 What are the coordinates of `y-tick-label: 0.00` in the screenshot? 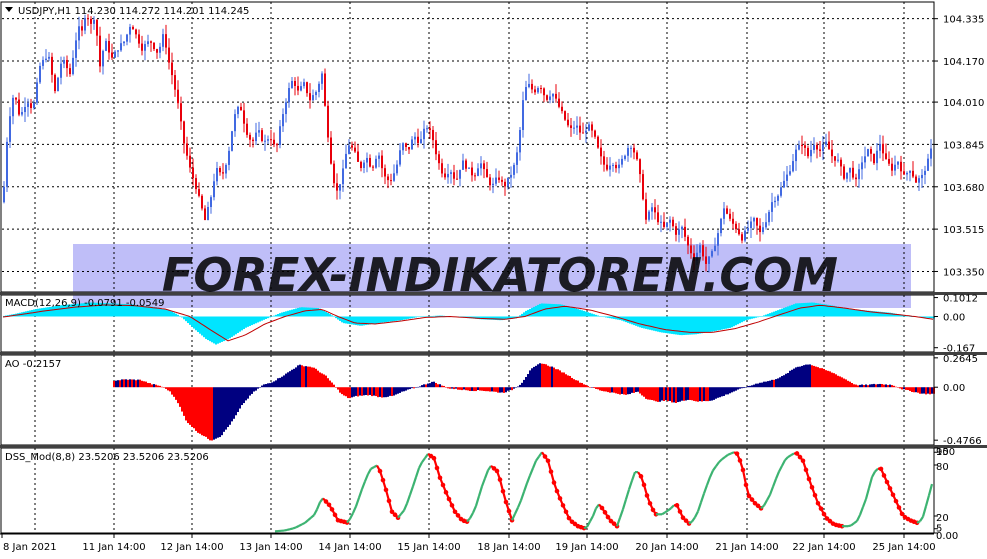 It's located at (947, 536).